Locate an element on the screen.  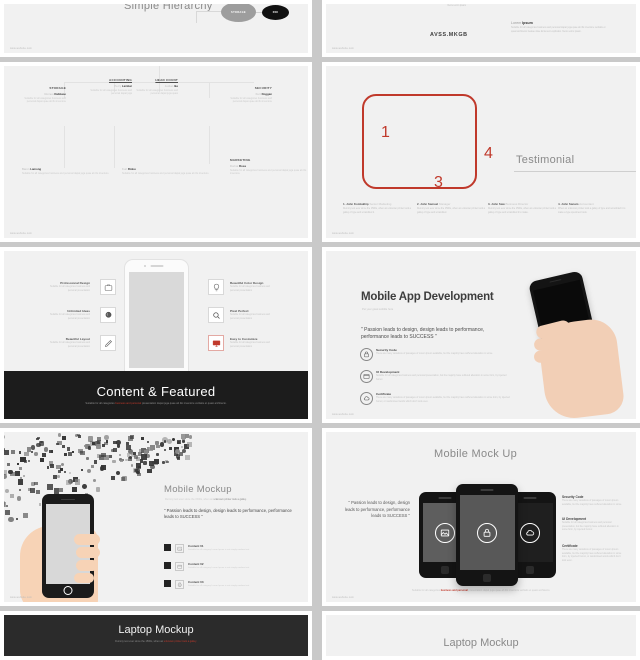
pen-icon is located at coordinates (108, 343).